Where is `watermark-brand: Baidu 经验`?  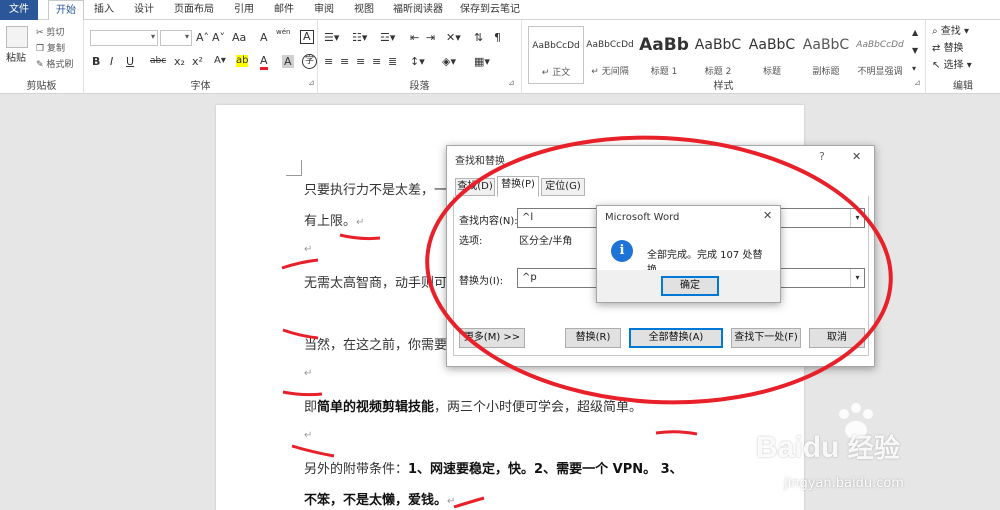 watermark-brand: Baidu 经验 is located at coordinates (828, 447).